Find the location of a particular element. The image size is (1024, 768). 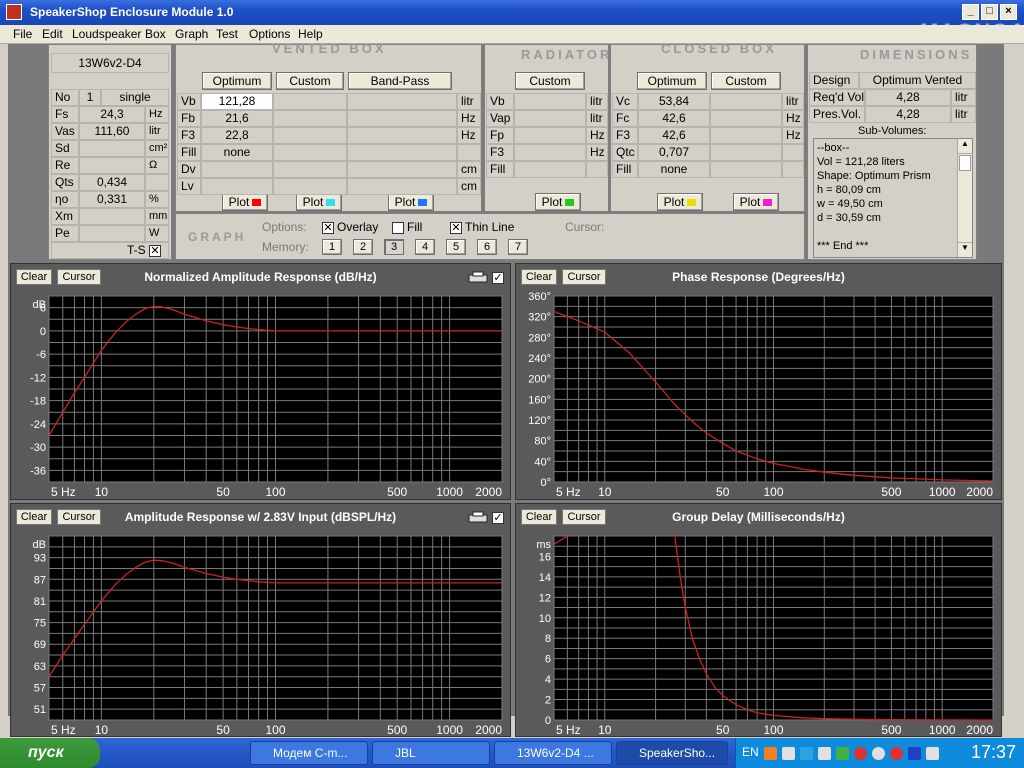

no-value: 1 is located at coordinates (90, 97).